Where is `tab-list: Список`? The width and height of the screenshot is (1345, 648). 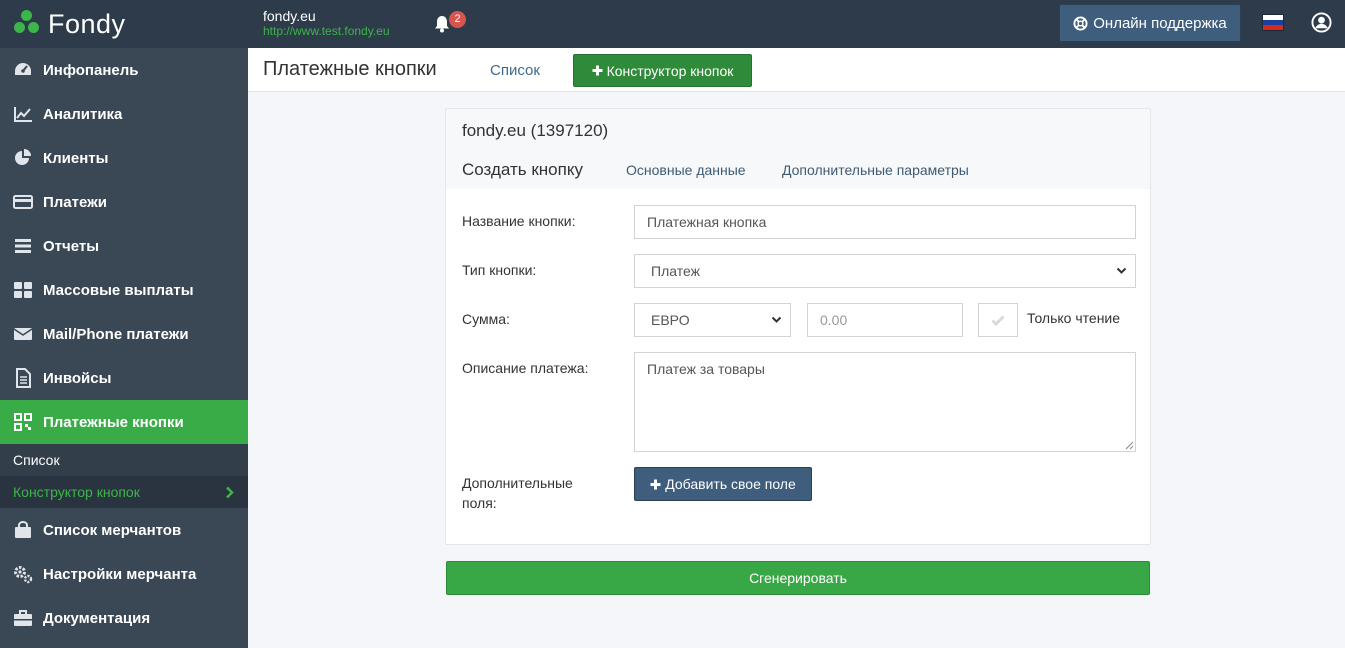
tab-list: Список is located at coordinates (515, 70).